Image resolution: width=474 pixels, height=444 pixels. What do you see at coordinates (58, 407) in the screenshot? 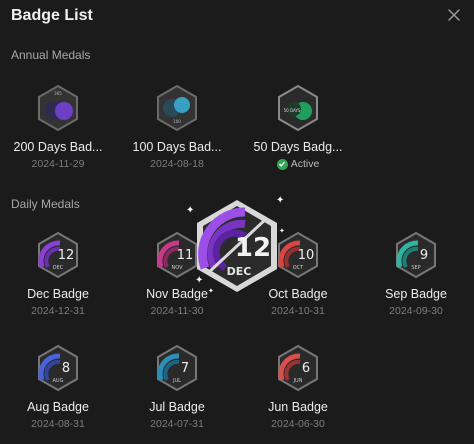
I see `badge-name: Aug Badge` at bounding box center [58, 407].